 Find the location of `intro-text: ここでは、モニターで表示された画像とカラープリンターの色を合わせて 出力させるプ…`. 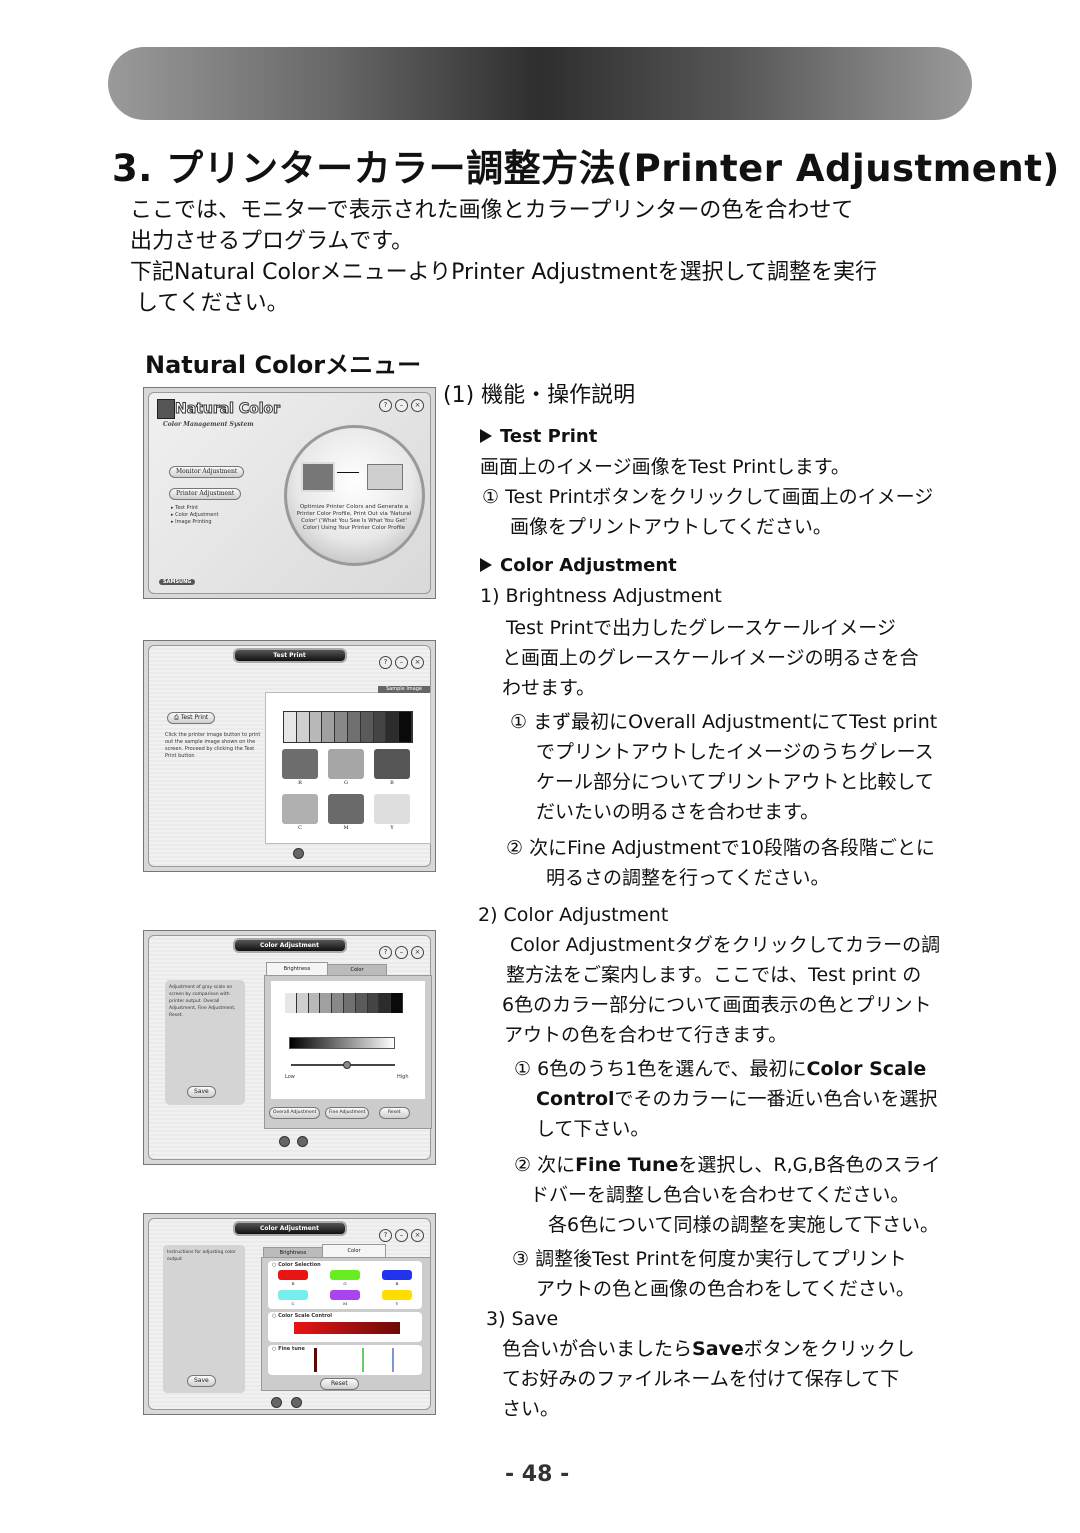

intro-text: ここでは、モニターで表示された画像とカラープリンターの色を合わせて 出力させるプ… is located at coordinates (503, 257).